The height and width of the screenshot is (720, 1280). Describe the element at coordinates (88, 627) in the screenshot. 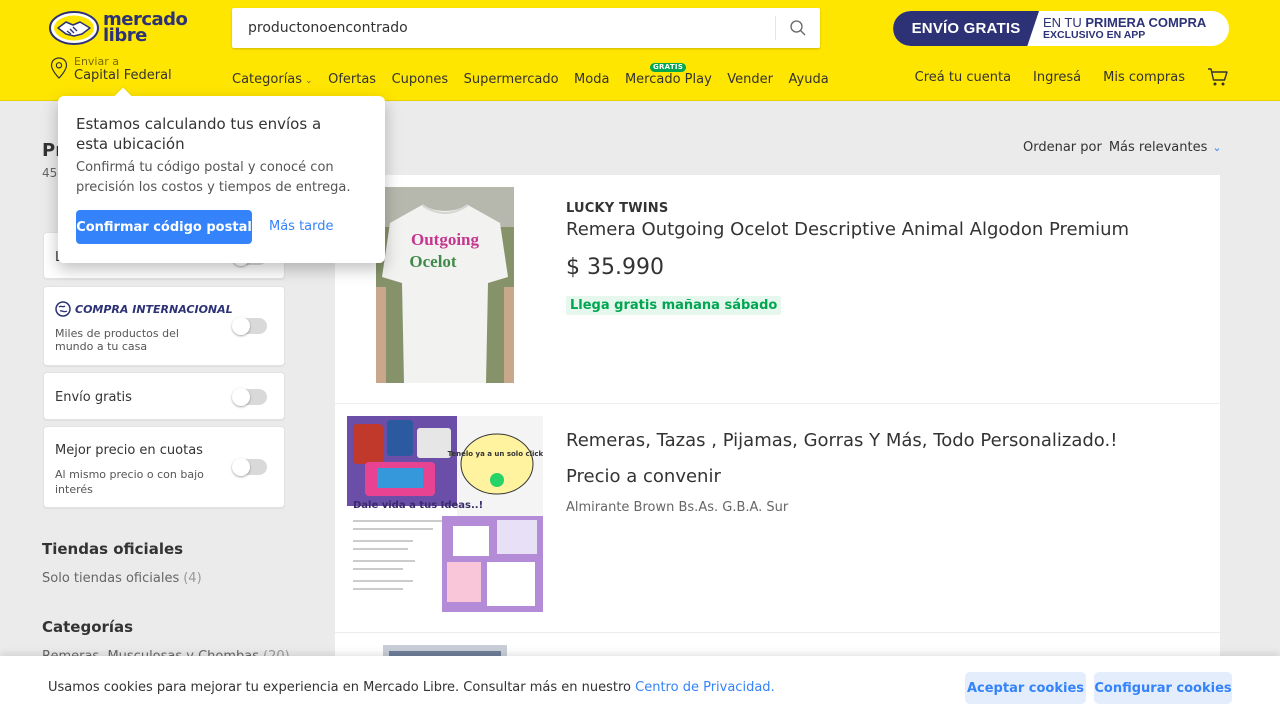

I see `categorias-heading: Categorías` at that location.